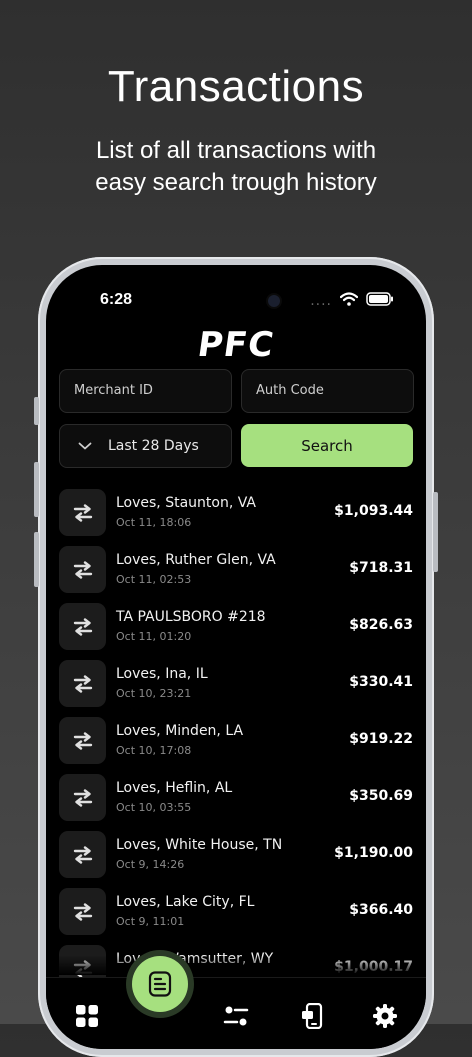 Image resolution: width=472 pixels, height=1057 pixels. I want to click on transaction-row: TA PAULSBORO #218 Oct 11, 01:20 $826.63, so click(236, 631).